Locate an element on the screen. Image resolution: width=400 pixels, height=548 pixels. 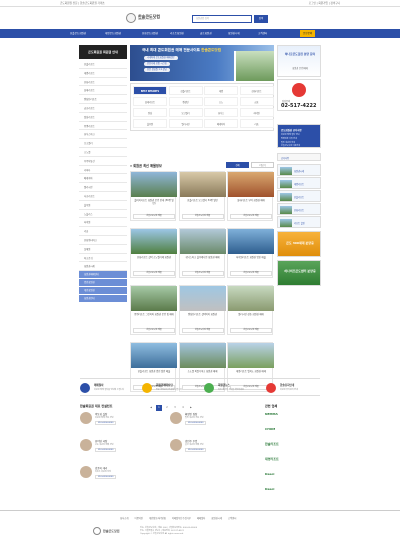
brand-logo: 켄싱턴 is located at coordinates (185, 101).